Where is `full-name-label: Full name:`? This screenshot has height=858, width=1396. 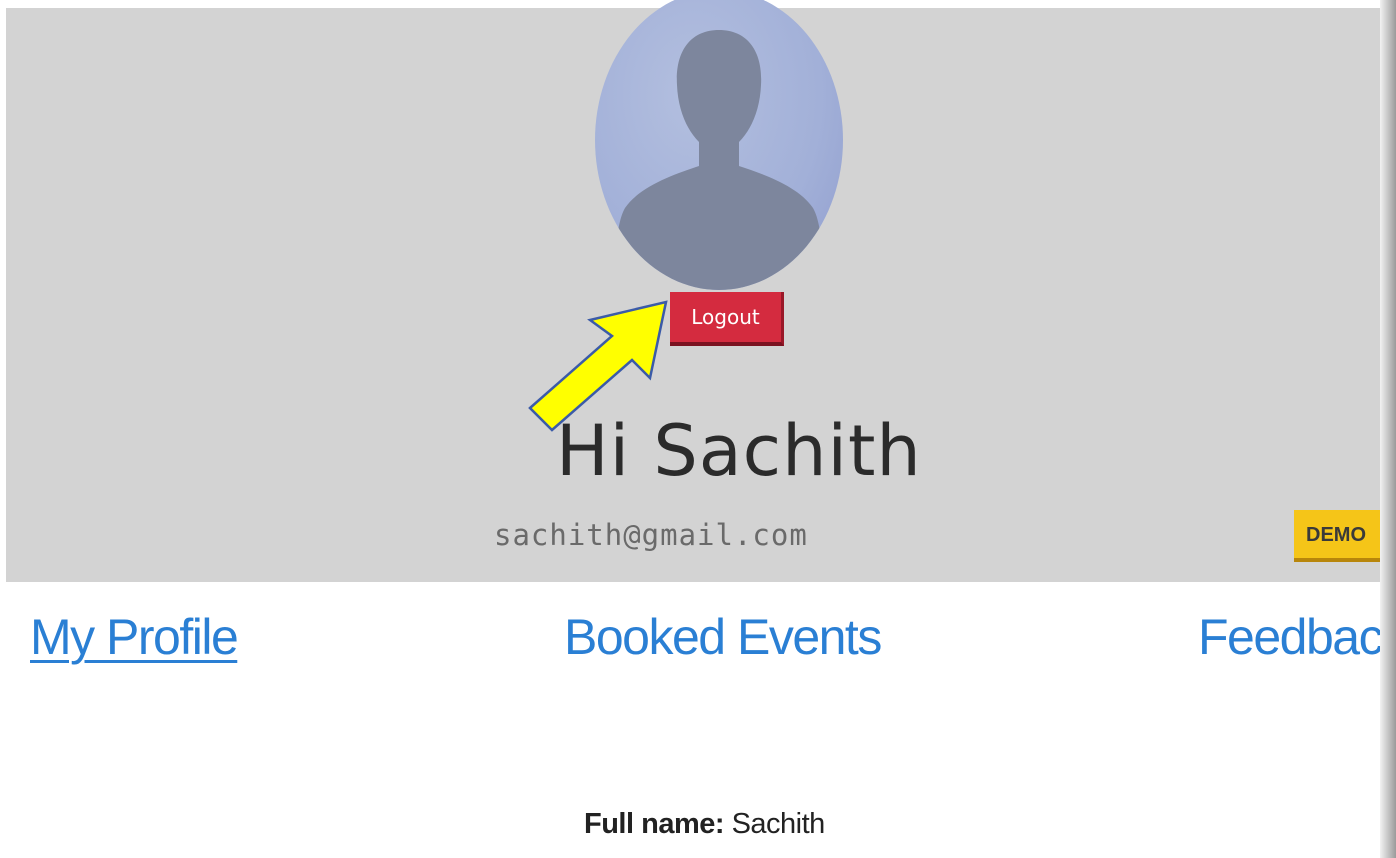
full-name-label: Full name: is located at coordinates (654, 824).